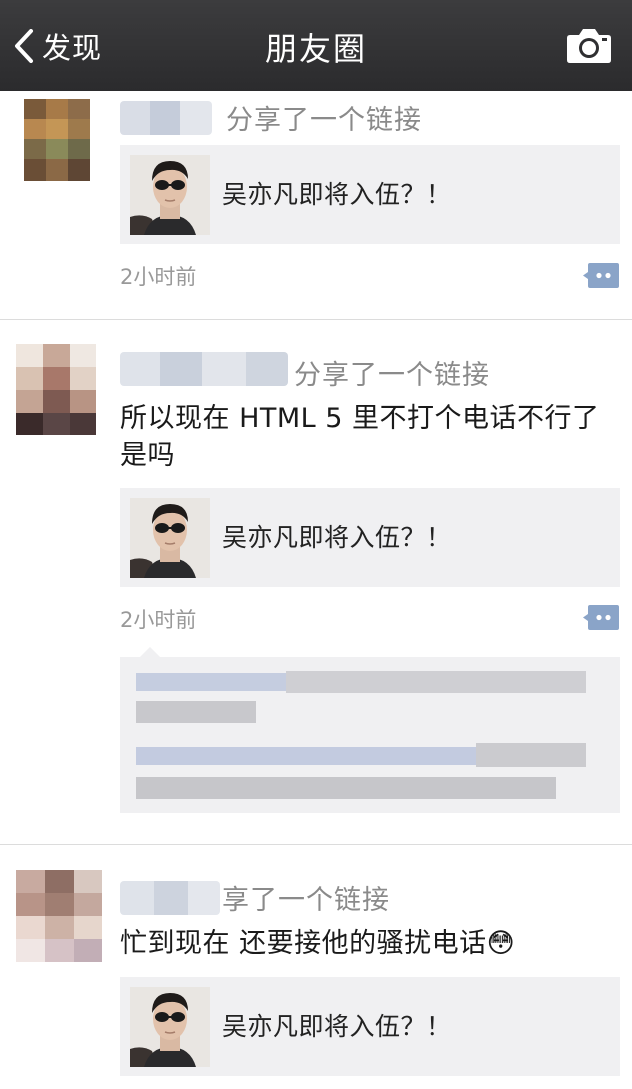 This screenshot has height=1089, width=632. I want to click on post-text: 所以现在 HTML 5 里不打个电话不行了是吗, so click(360, 437).